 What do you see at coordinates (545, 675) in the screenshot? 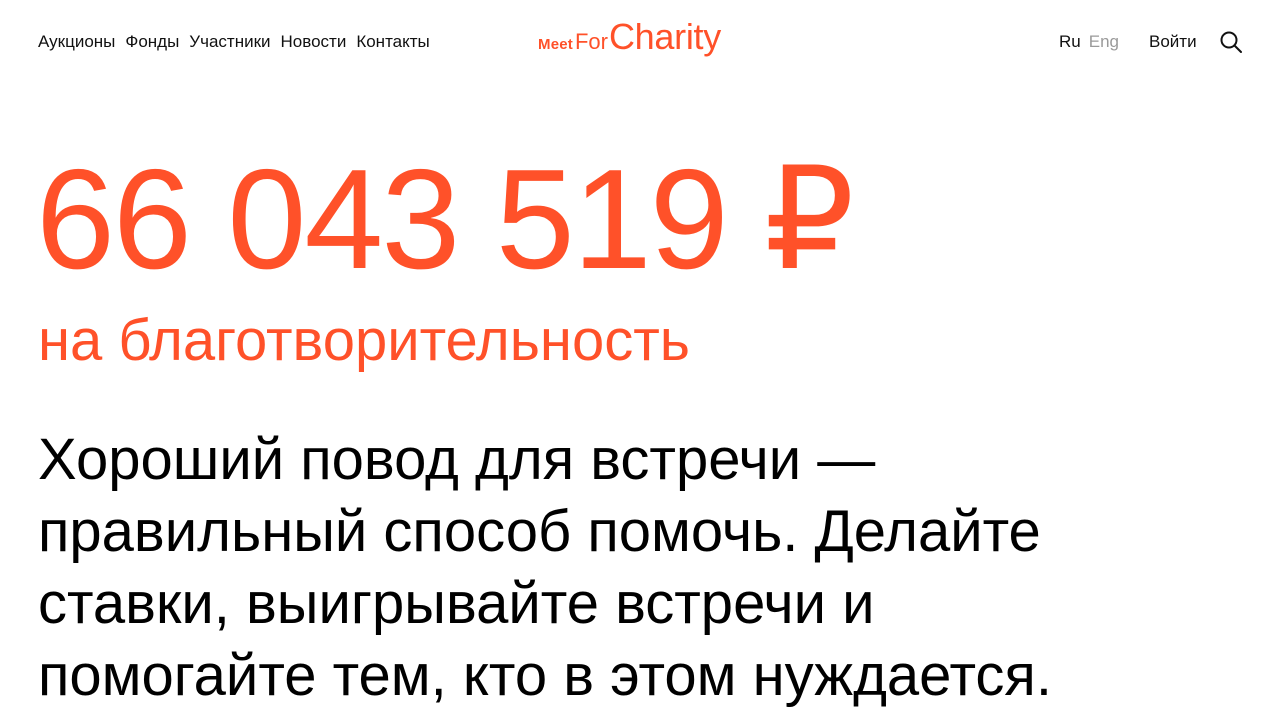
I see `lead-line: помогайте тем, кто в этом нуждается.` at bounding box center [545, 675].